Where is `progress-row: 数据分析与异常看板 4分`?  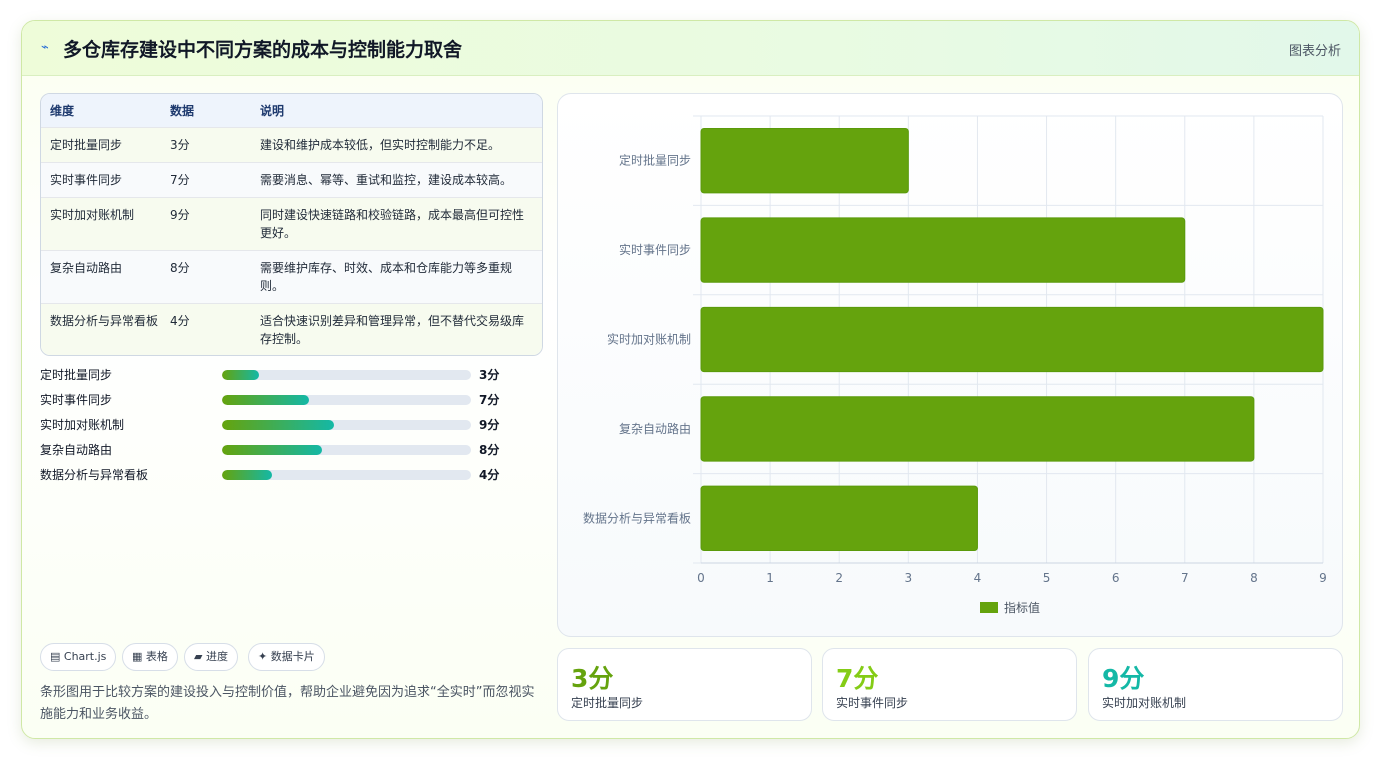
progress-row: 数据分析与异常看板 4分 is located at coordinates (280, 474).